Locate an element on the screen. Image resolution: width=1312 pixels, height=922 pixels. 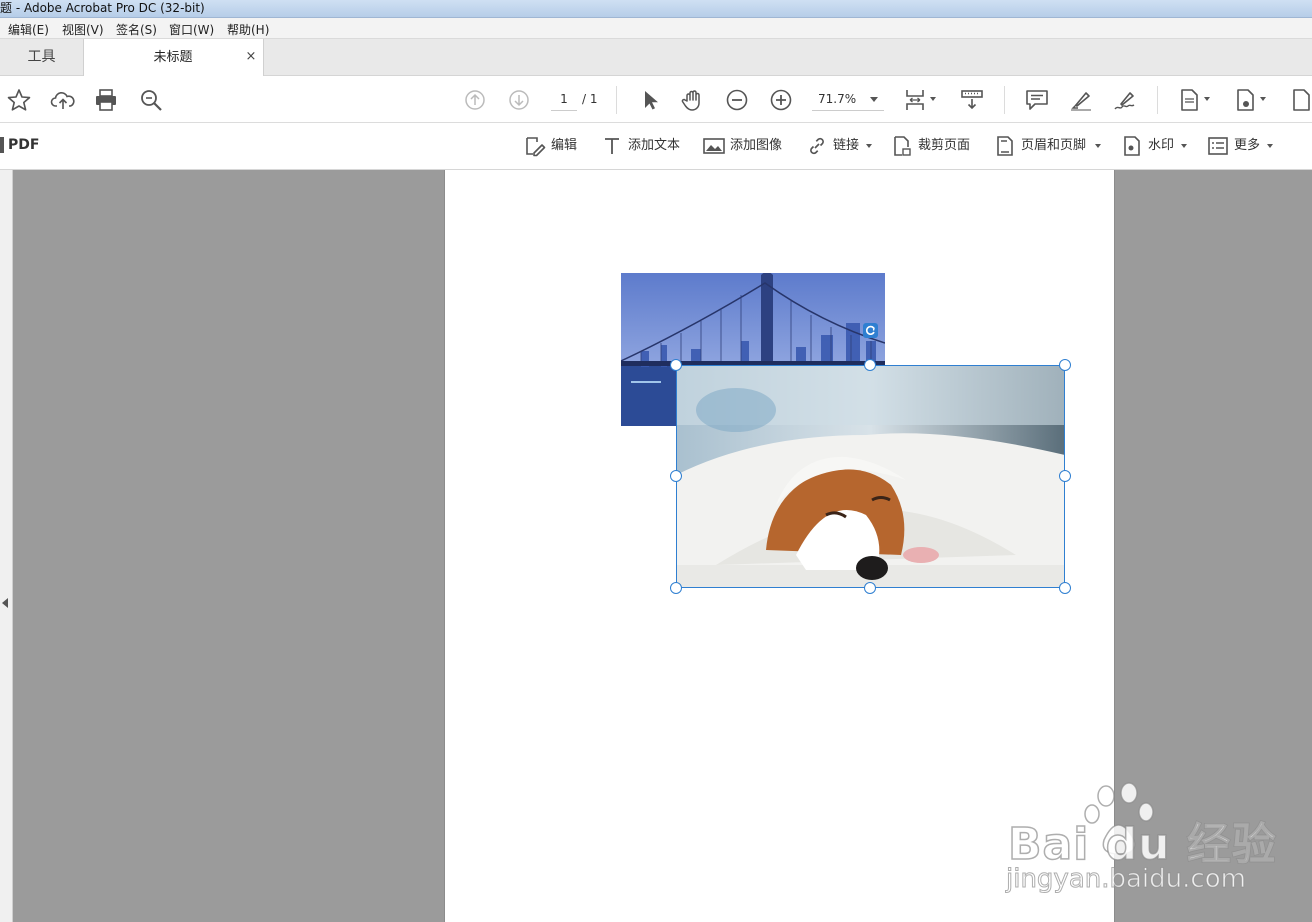
rotate-handle-icon is located at coordinates (870, 330).